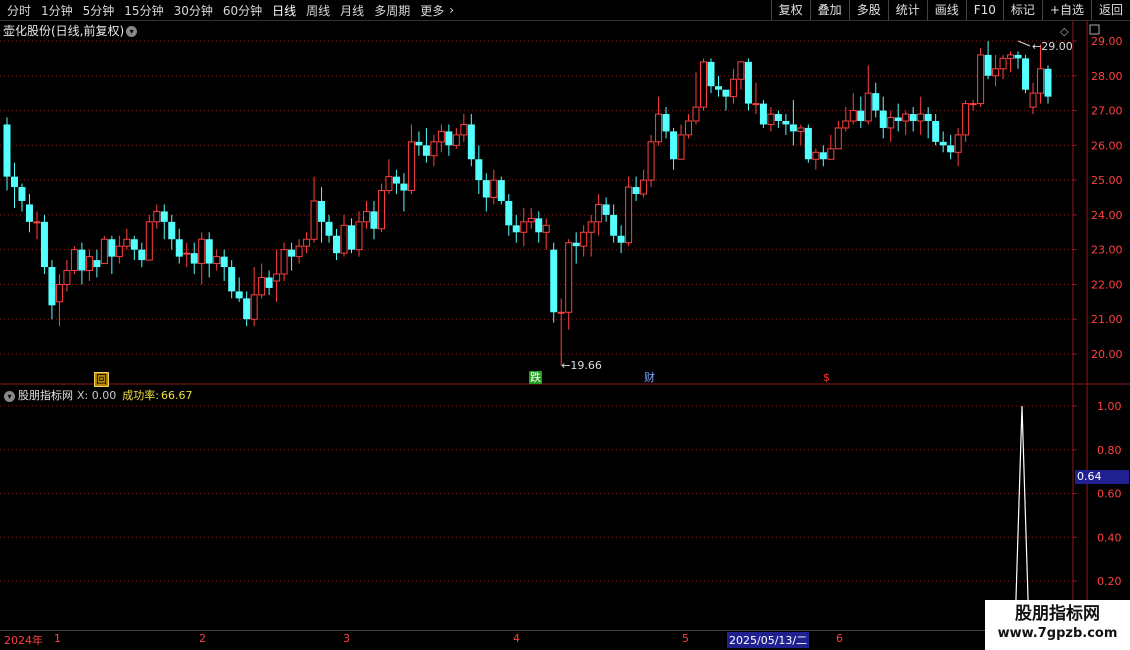 The width and height of the screenshot is (1130, 650). Describe the element at coordinates (1094, 29) in the screenshot. I see `restore-window-icon` at that location.